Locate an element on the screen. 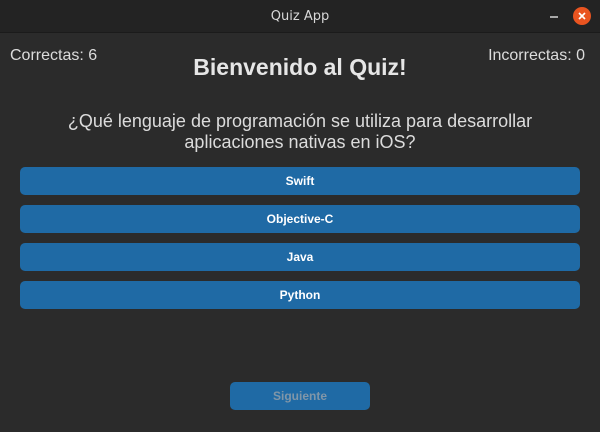  close-button is located at coordinates (582, 16).